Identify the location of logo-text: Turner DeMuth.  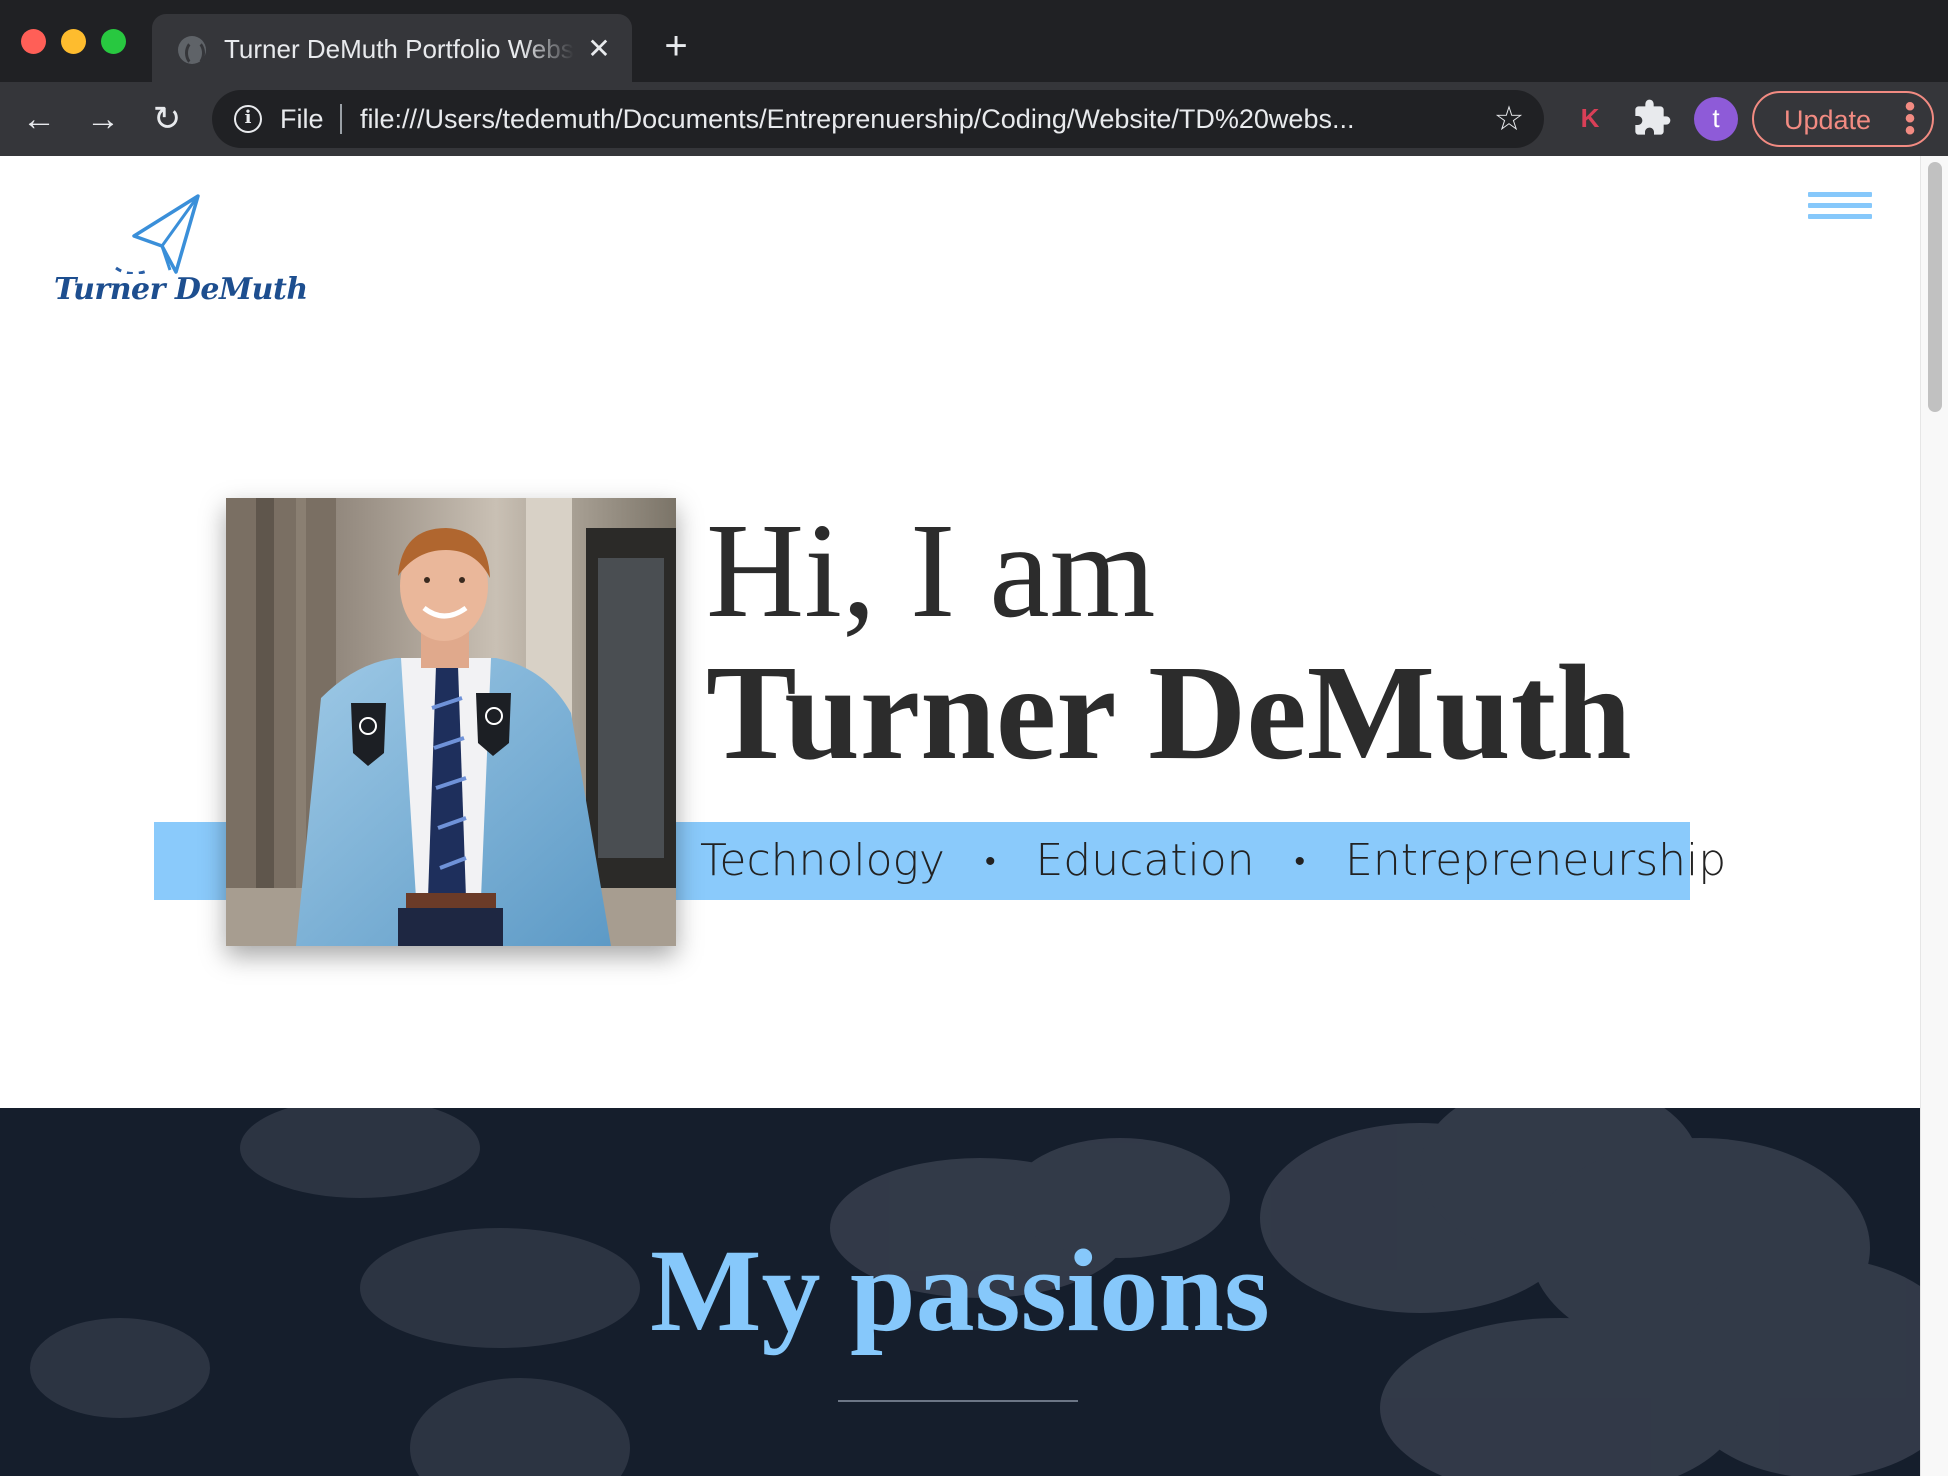
(181, 289).